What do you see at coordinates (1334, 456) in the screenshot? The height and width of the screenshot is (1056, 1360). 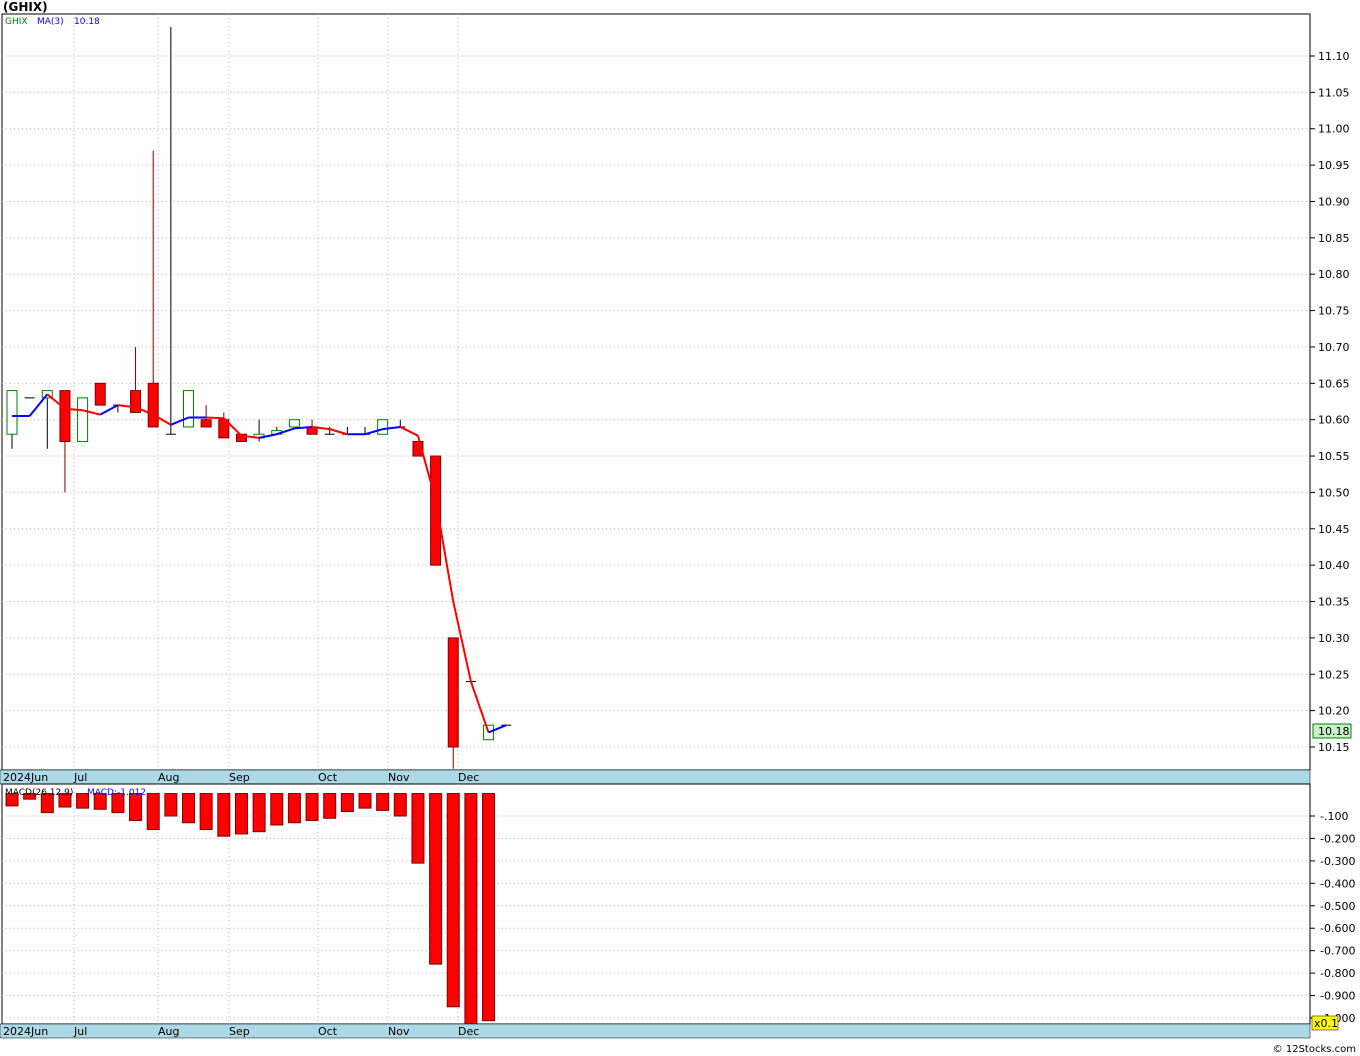 I see `price-tick-label: 10.55` at bounding box center [1334, 456].